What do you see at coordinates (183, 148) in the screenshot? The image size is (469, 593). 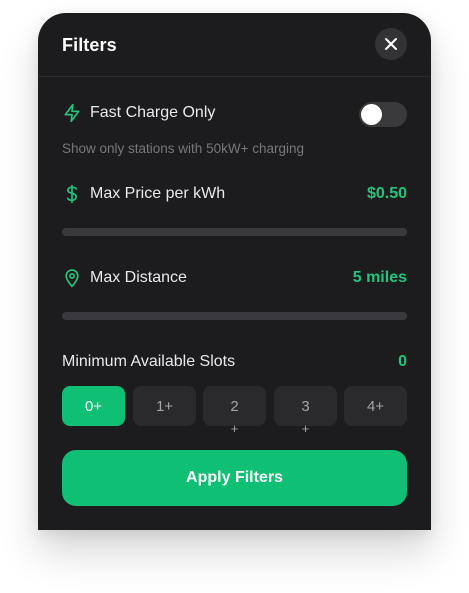 I see `fast-charge-description: Show only stations with 50kW+ charging` at bounding box center [183, 148].